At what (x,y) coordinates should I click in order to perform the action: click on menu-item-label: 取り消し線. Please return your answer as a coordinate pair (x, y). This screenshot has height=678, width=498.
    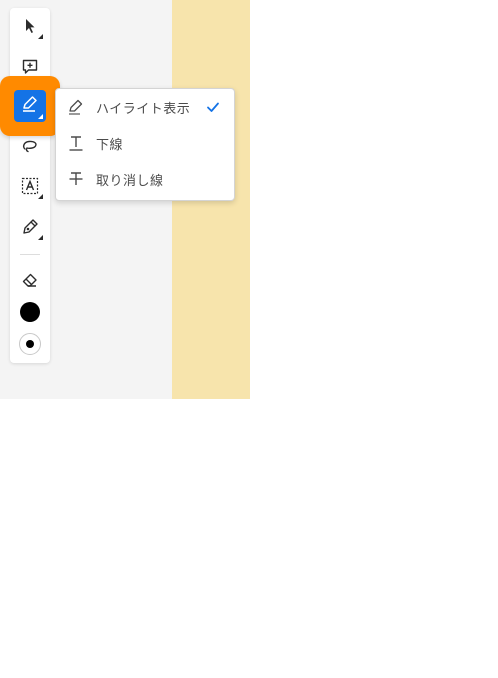
    Looking at the image, I should click on (130, 181).